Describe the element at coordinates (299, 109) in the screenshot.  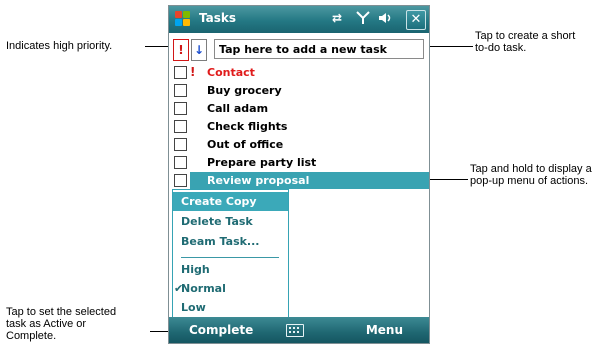
I see `list-item: Call adam` at that location.